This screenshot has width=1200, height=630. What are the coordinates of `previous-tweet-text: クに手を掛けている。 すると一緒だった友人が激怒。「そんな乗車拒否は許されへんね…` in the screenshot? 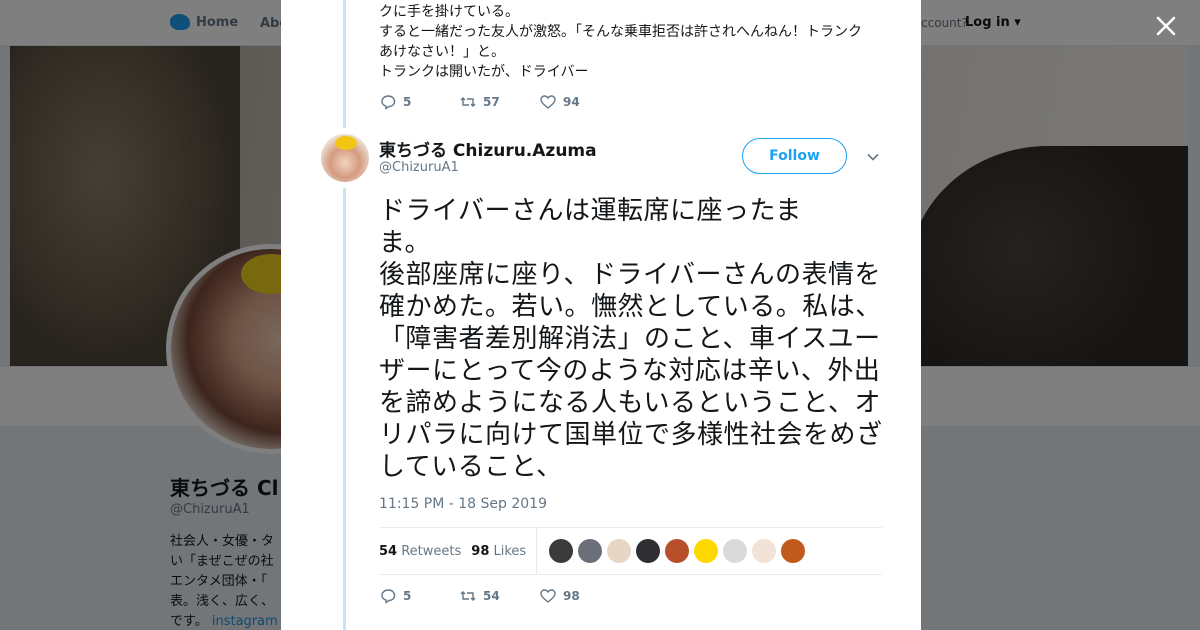 It's located at (629, 42).